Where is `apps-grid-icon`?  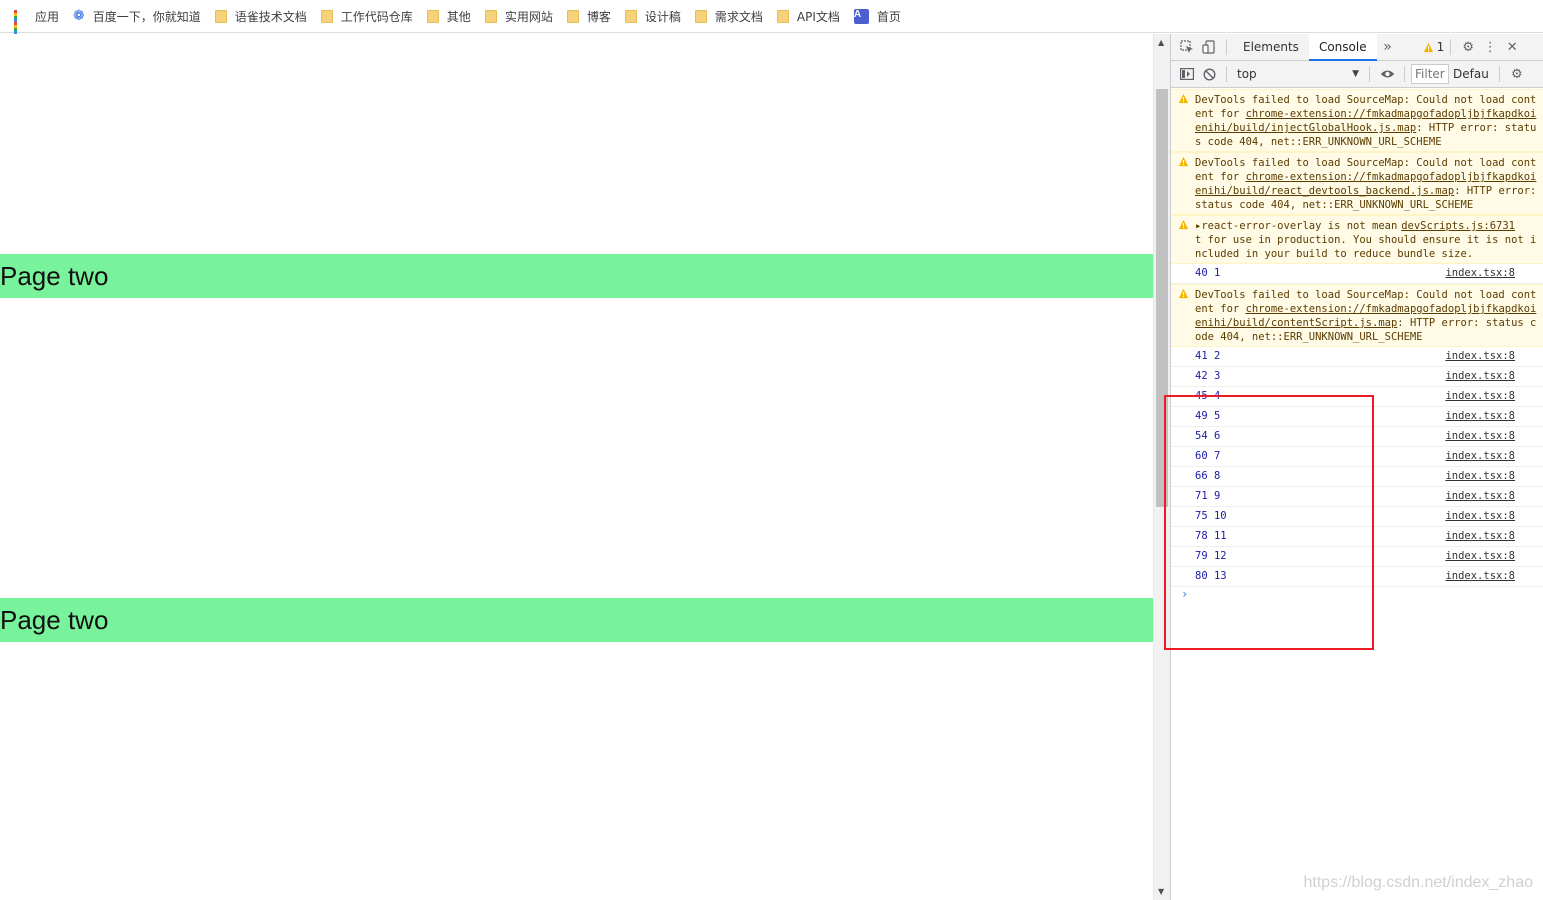 apps-grid-icon is located at coordinates (20, 23).